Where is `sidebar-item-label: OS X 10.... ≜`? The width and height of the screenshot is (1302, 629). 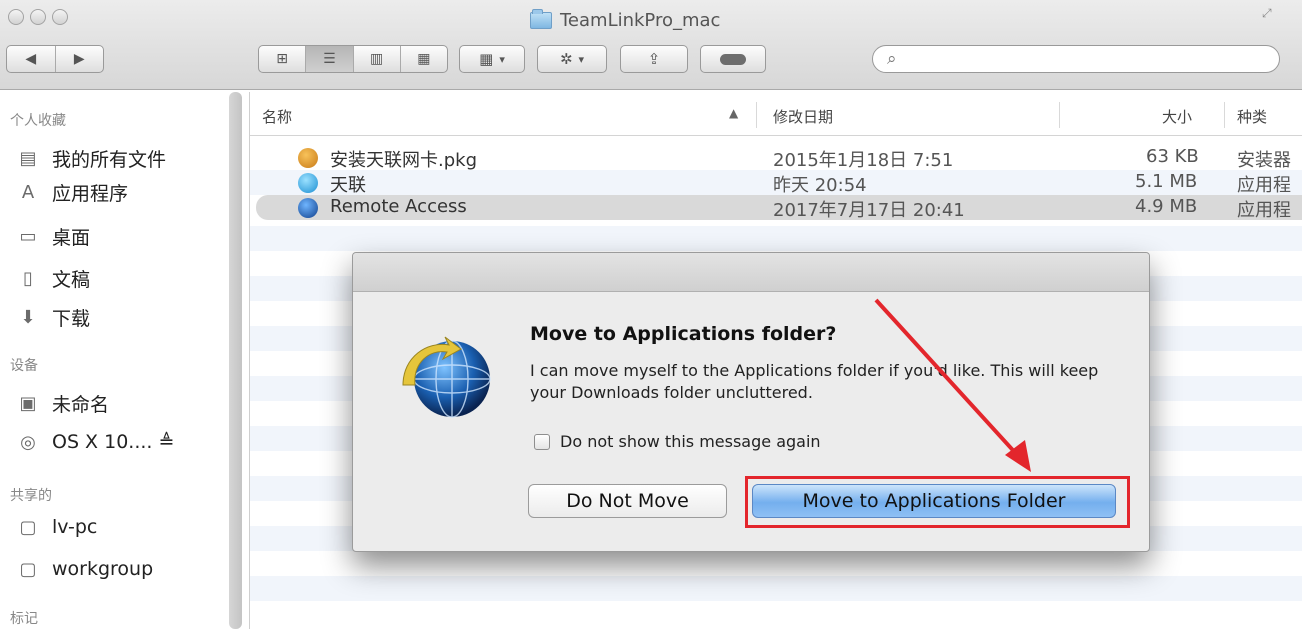 sidebar-item-label: OS X 10.... ≜ is located at coordinates (113, 442).